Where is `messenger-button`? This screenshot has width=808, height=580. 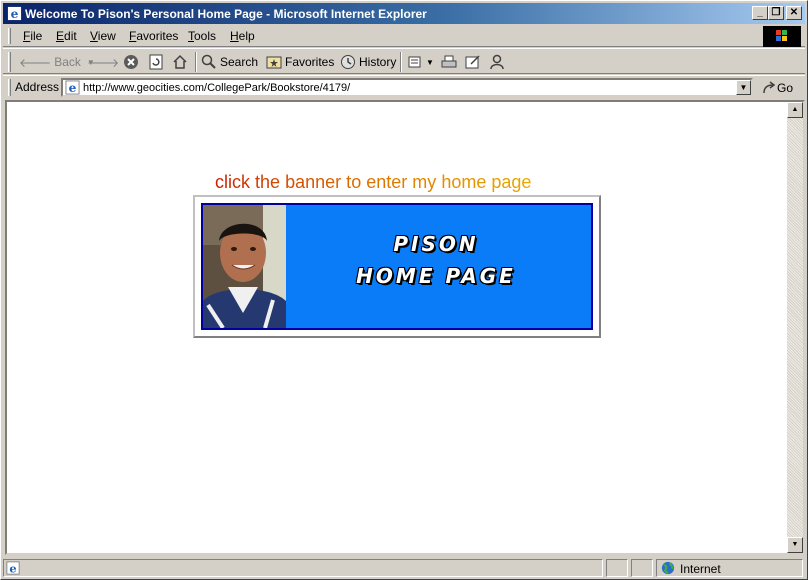
messenger-button is located at coordinates (497, 62).